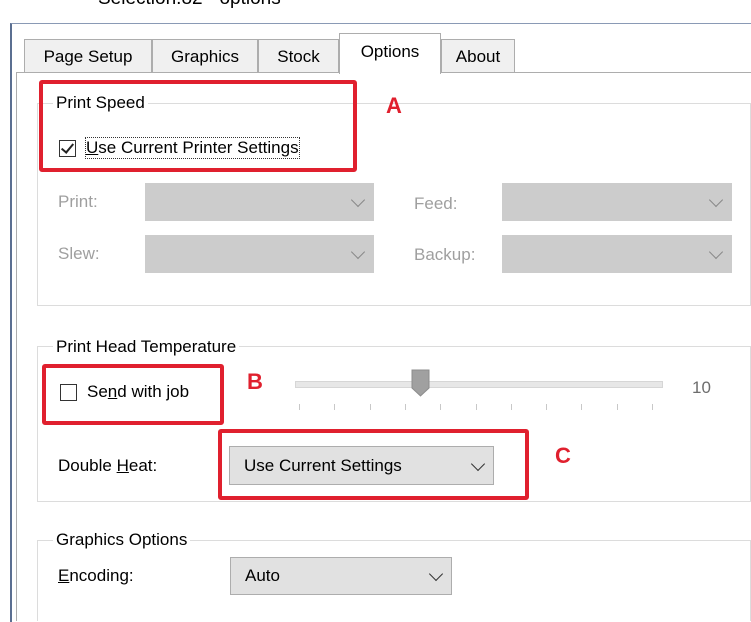 This screenshot has height=622, width=751. I want to click on tab-graphics: Graphics, so click(205, 55).